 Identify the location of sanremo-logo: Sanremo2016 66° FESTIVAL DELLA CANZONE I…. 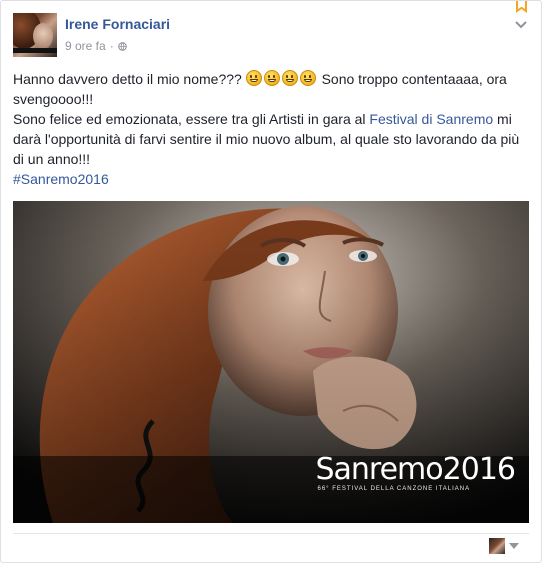
(415, 472).